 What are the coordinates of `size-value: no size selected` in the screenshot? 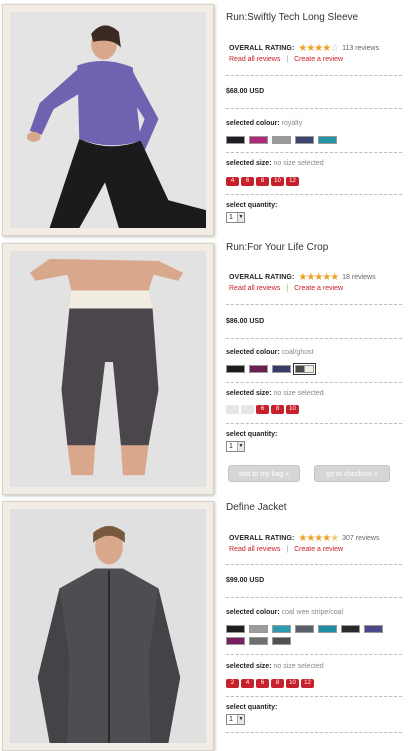 It's located at (298, 393).